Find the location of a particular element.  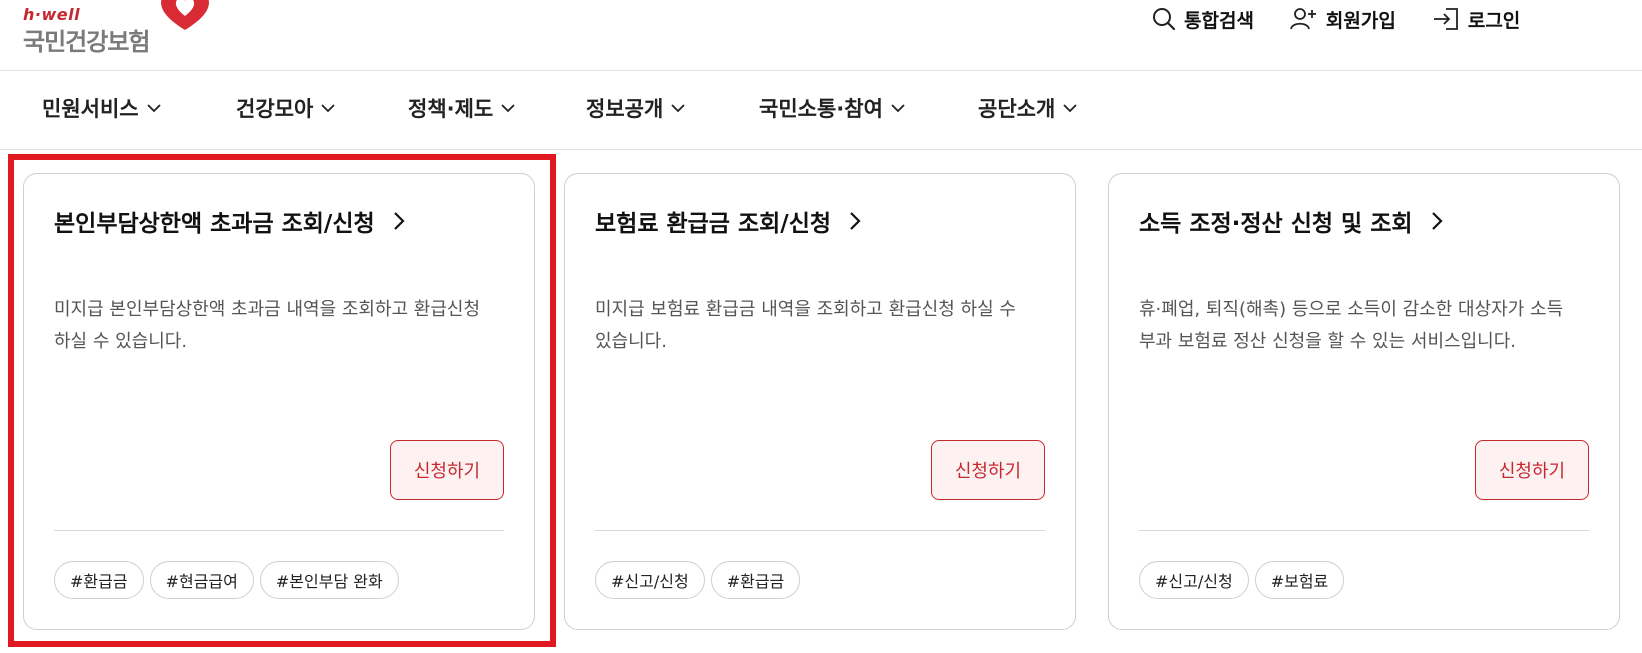

card-title: 소득 조정·정산 신청 및 조회 is located at coordinates (1276, 224).